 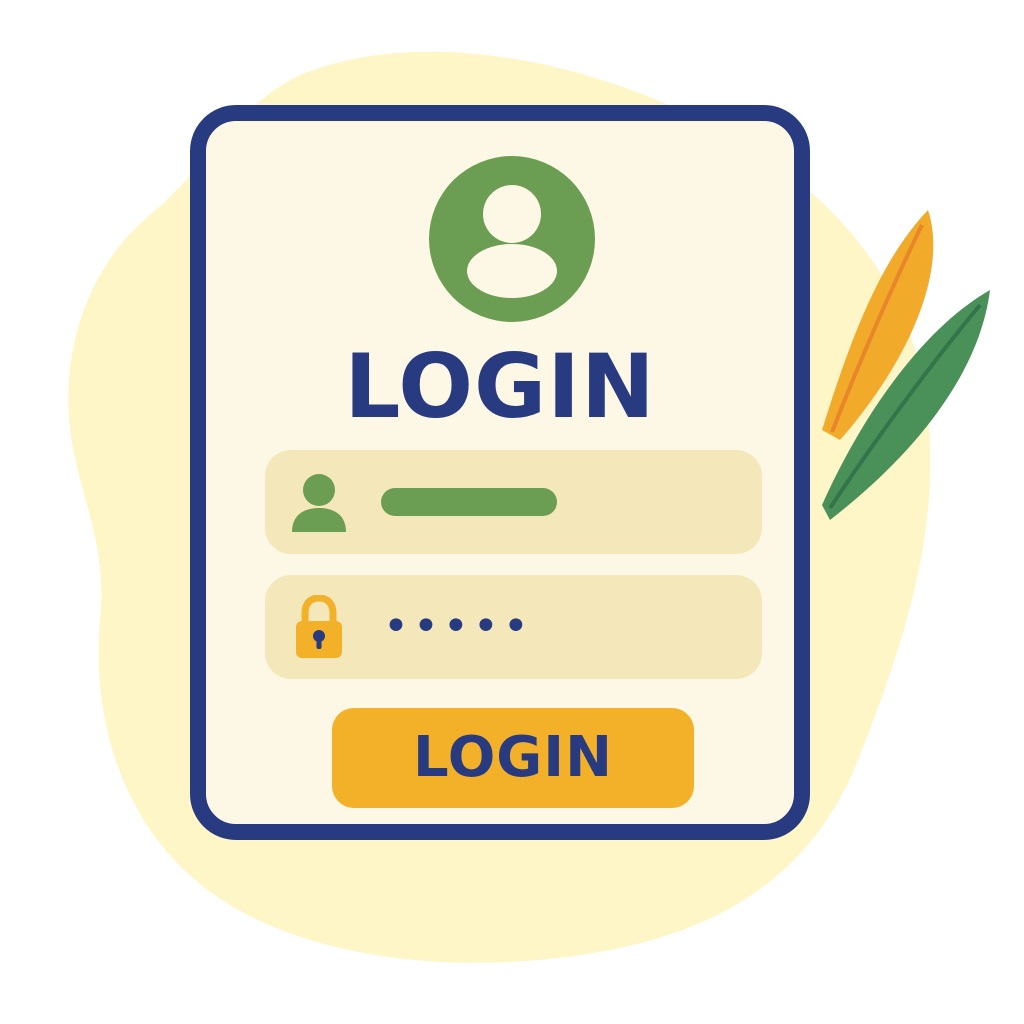 What do you see at coordinates (458, 626) in the screenshot?
I see `password-masked-value: •••••` at bounding box center [458, 626].